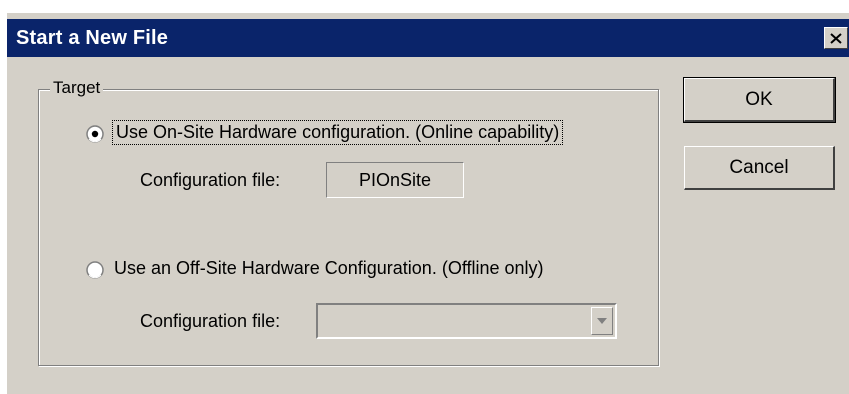 The image size is (849, 394). I want to click on chevron-down-icon, so click(602, 321).